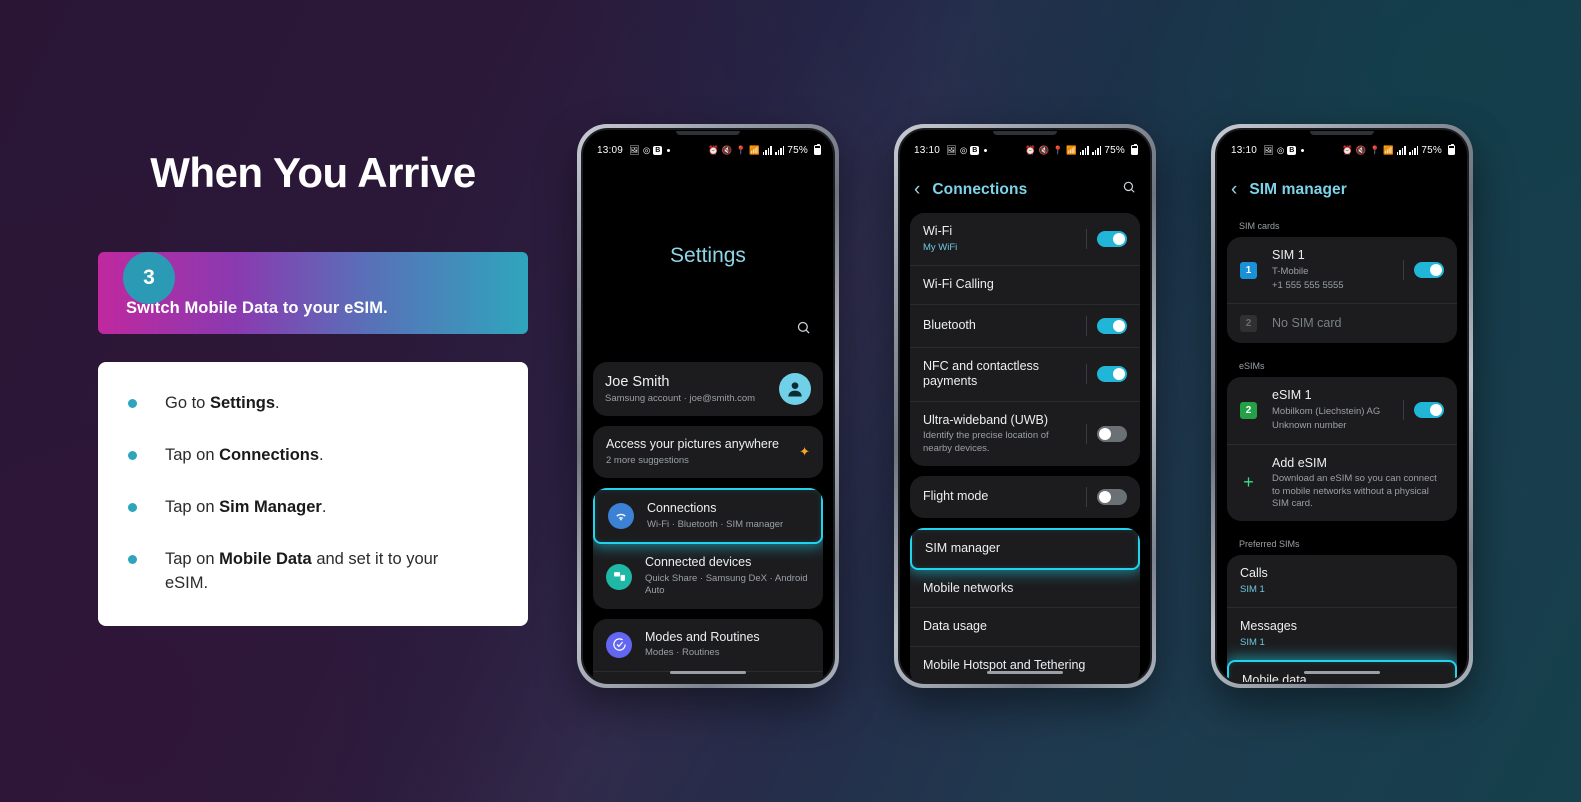 This screenshot has height=802, width=1581. What do you see at coordinates (269, 455) in the screenshot?
I see `bullet-bold: Connections` at bounding box center [269, 455].